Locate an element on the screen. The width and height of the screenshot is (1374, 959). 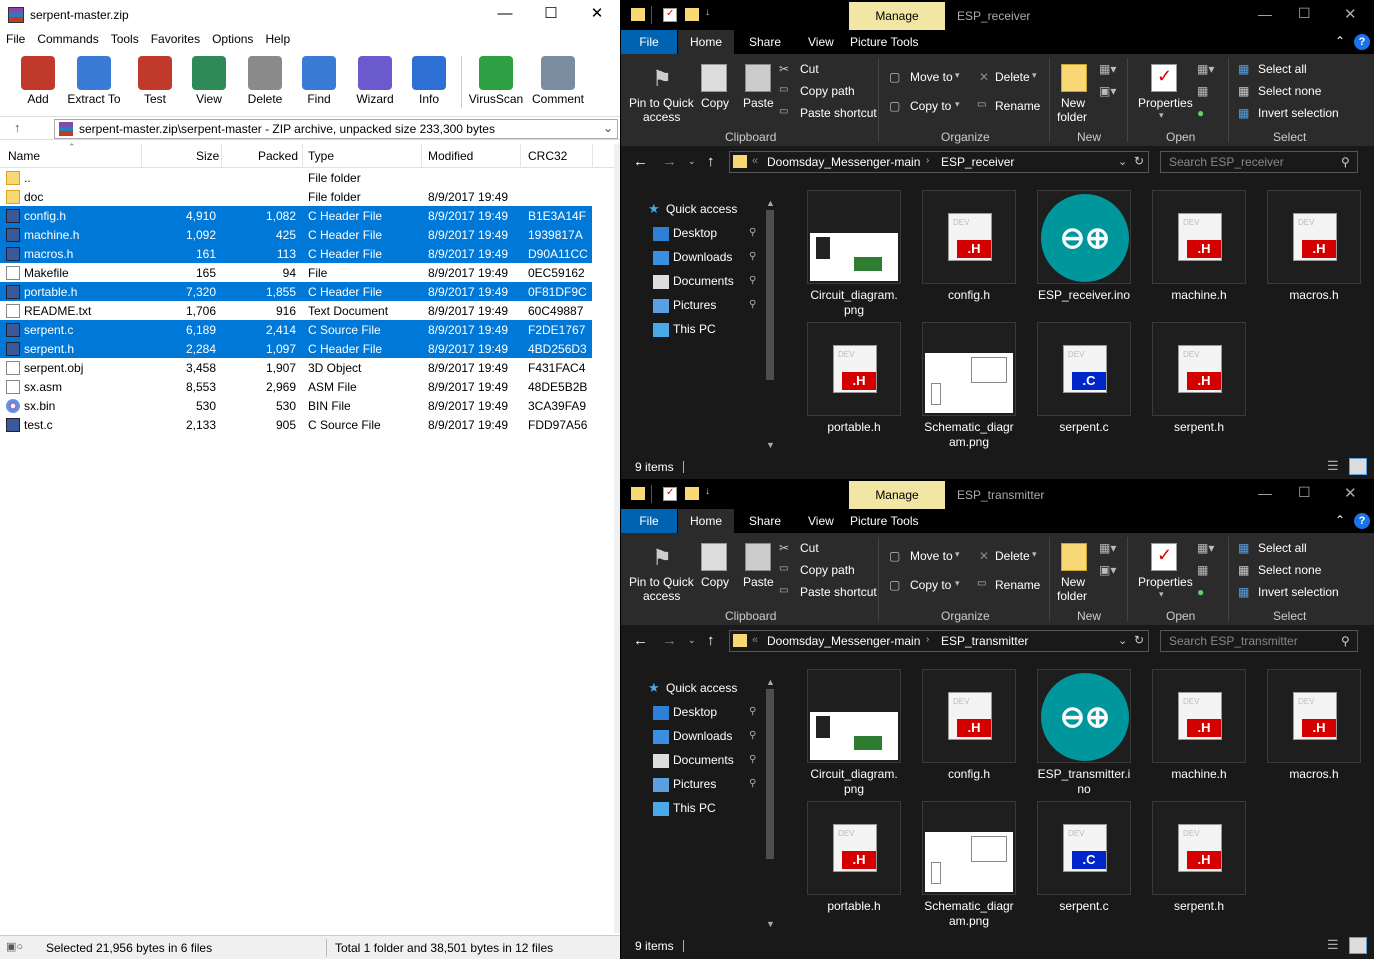
toolbar-add-archive-button: Add is located at coordinates (38, 82).